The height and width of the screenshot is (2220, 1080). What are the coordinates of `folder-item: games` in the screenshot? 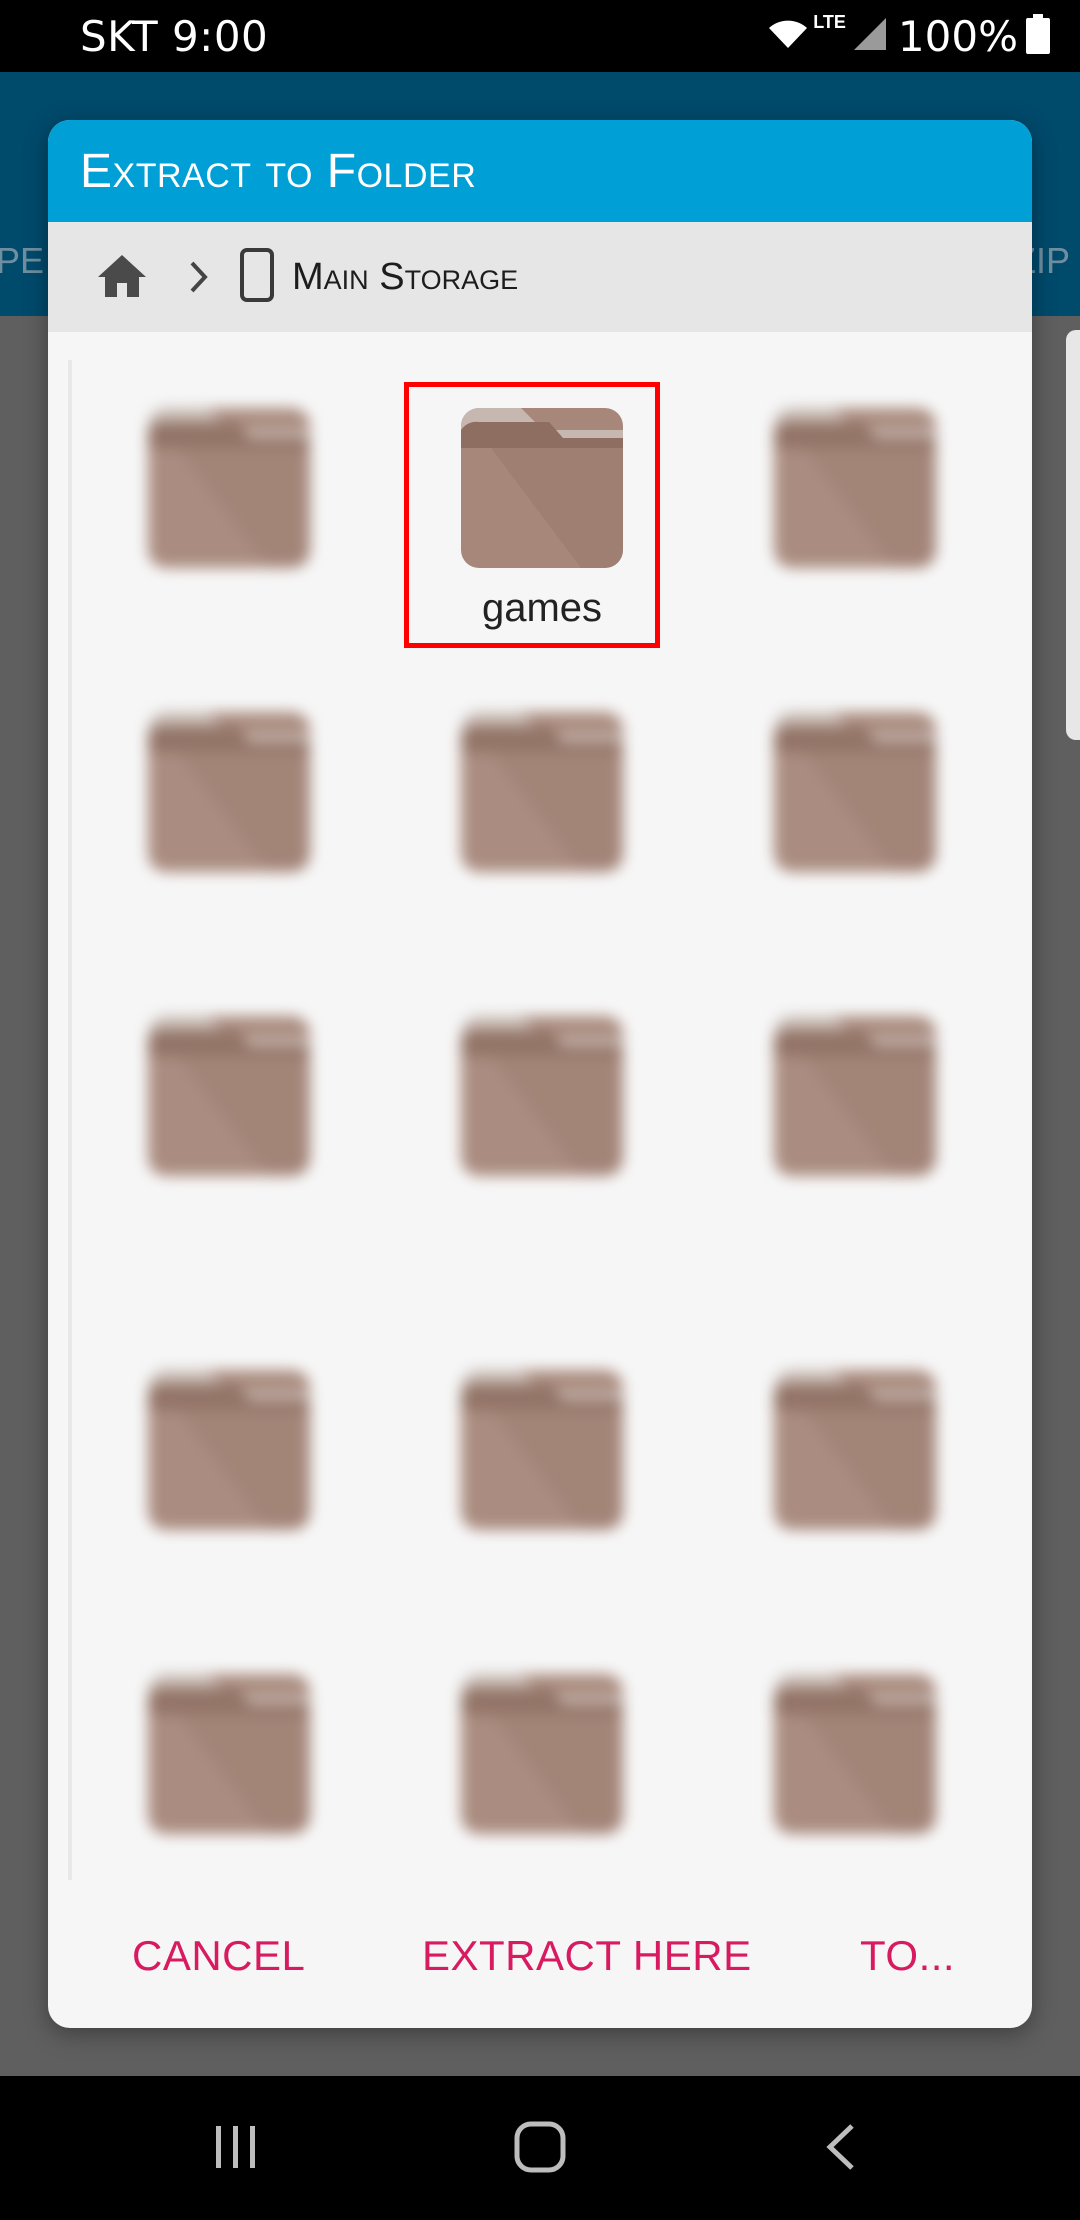 It's located at (541, 512).